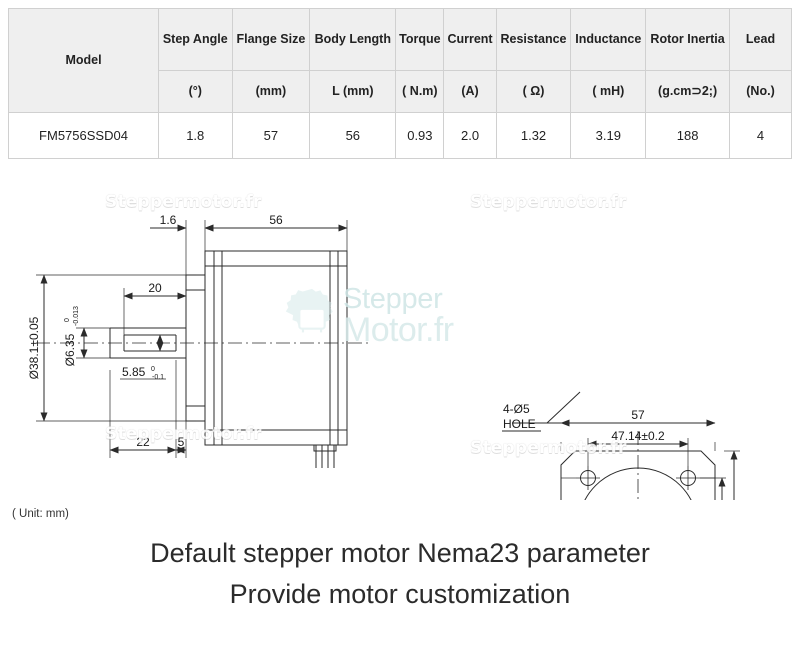 The width and height of the screenshot is (800, 654). Describe the element at coordinates (83, 60) in the screenshot. I see `column-header-model: Model` at that location.